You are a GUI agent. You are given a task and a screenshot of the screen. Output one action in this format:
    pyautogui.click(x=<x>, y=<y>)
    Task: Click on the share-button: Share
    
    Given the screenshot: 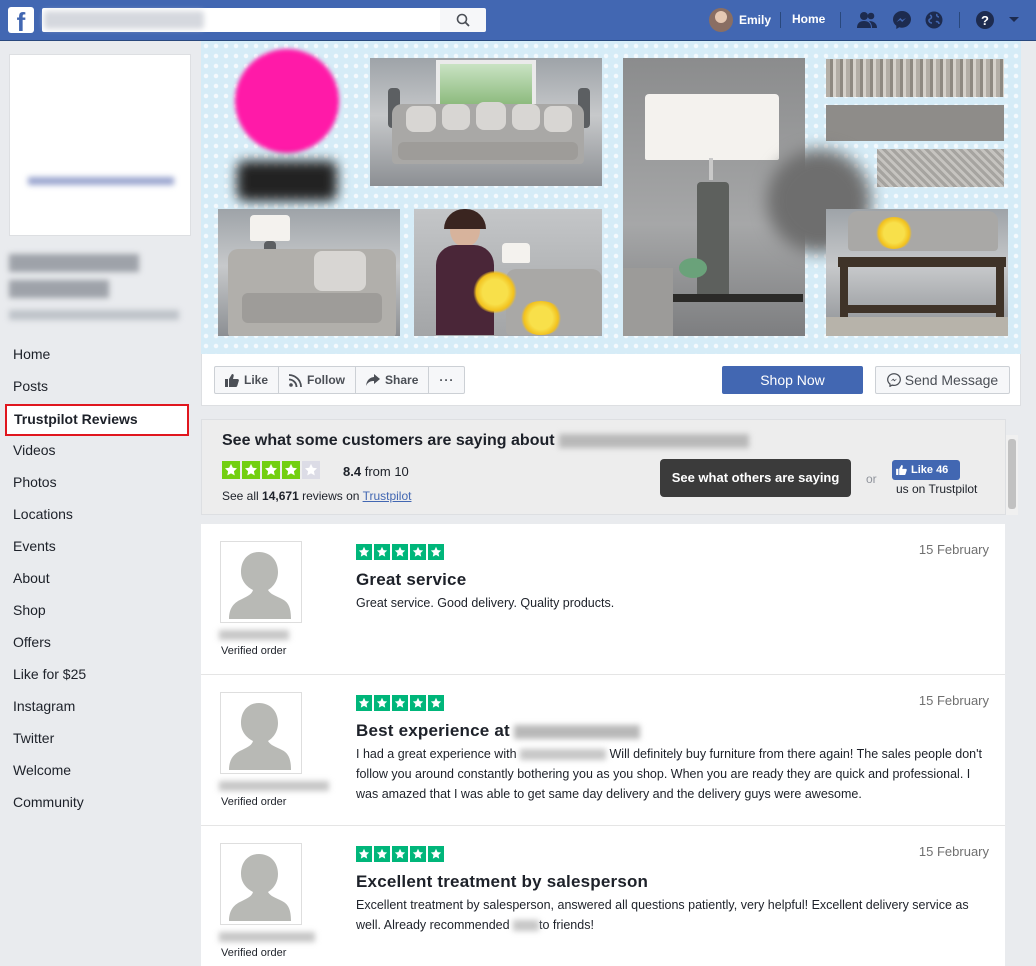 What is the action you would take?
    pyautogui.click(x=393, y=380)
    